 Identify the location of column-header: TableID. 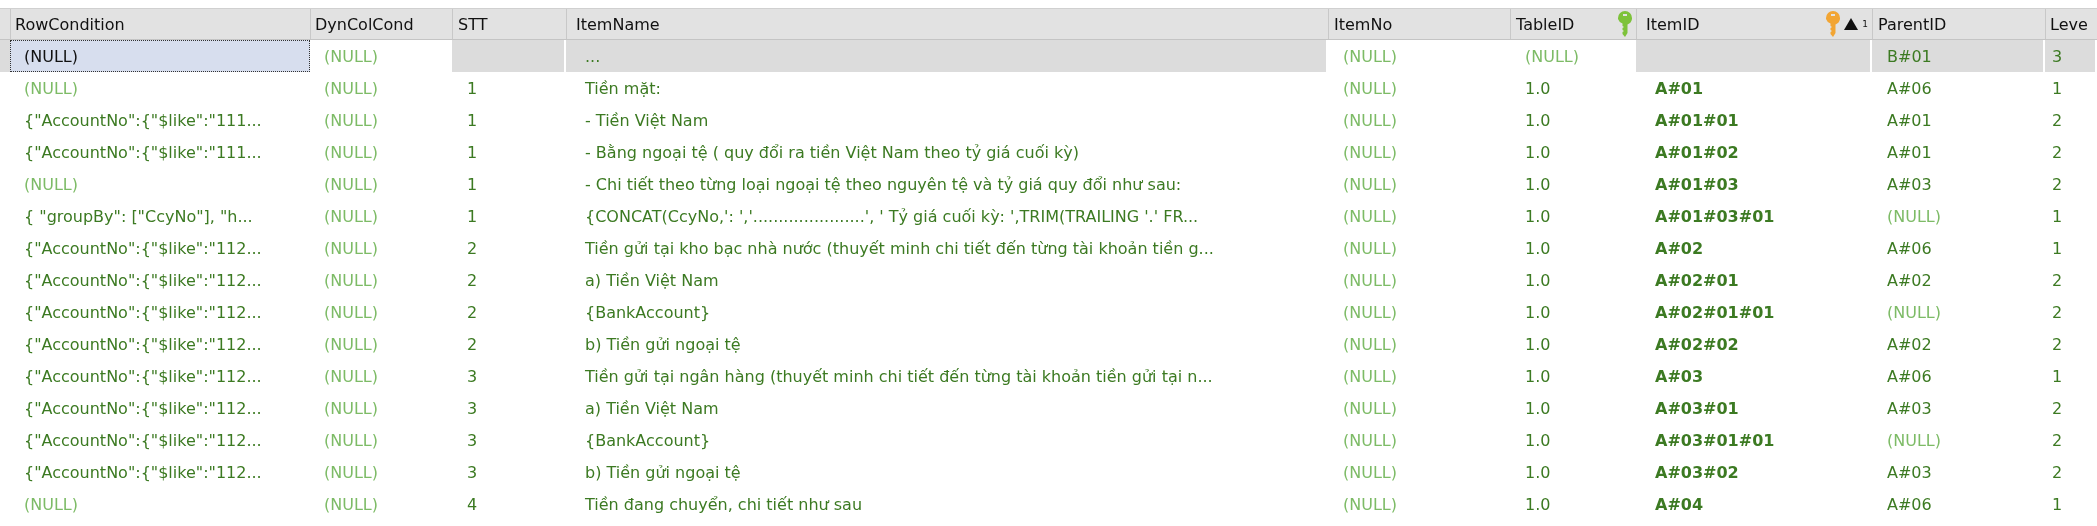
(1573, 24).